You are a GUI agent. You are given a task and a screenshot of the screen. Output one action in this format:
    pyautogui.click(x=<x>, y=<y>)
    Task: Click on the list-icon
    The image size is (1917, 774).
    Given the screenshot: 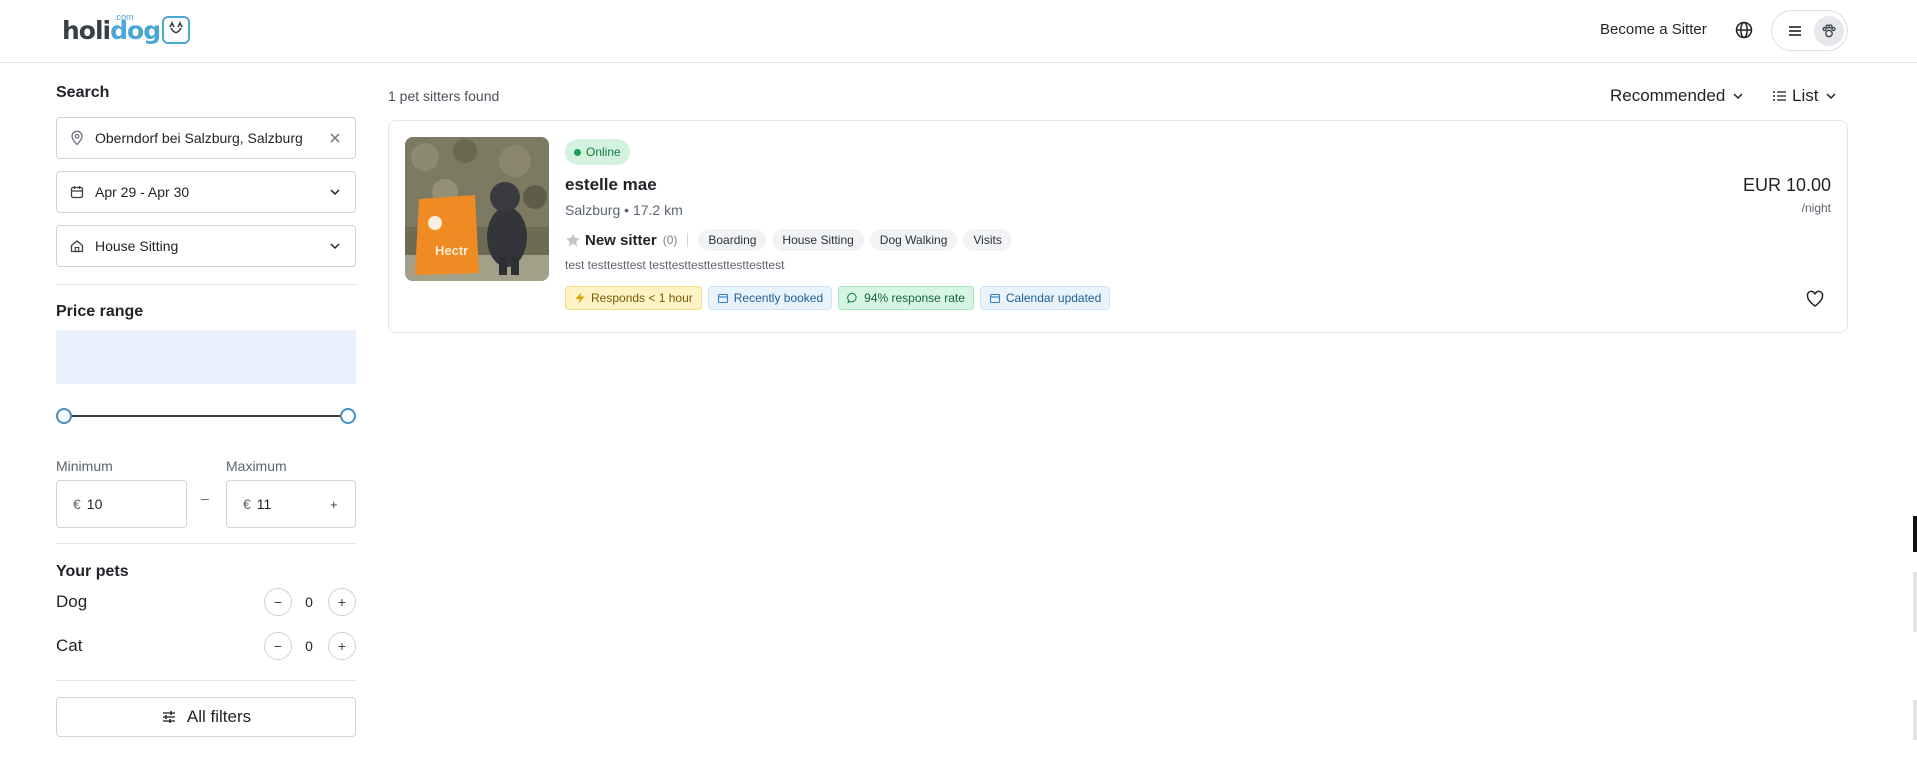 What is the action you would take?
    pyautogui.click(x=1779, y=96)
    